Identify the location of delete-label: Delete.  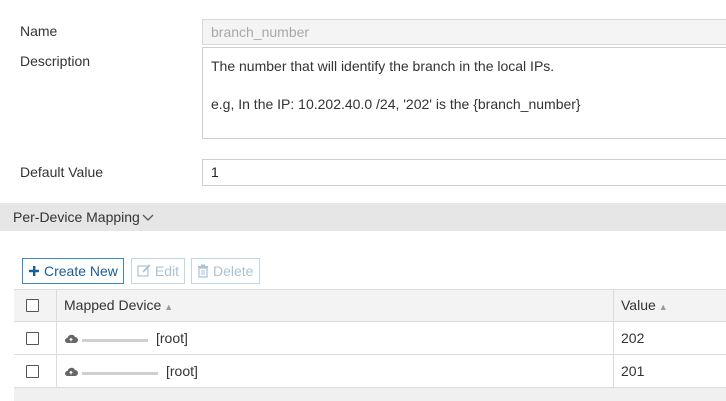
(233, 271).